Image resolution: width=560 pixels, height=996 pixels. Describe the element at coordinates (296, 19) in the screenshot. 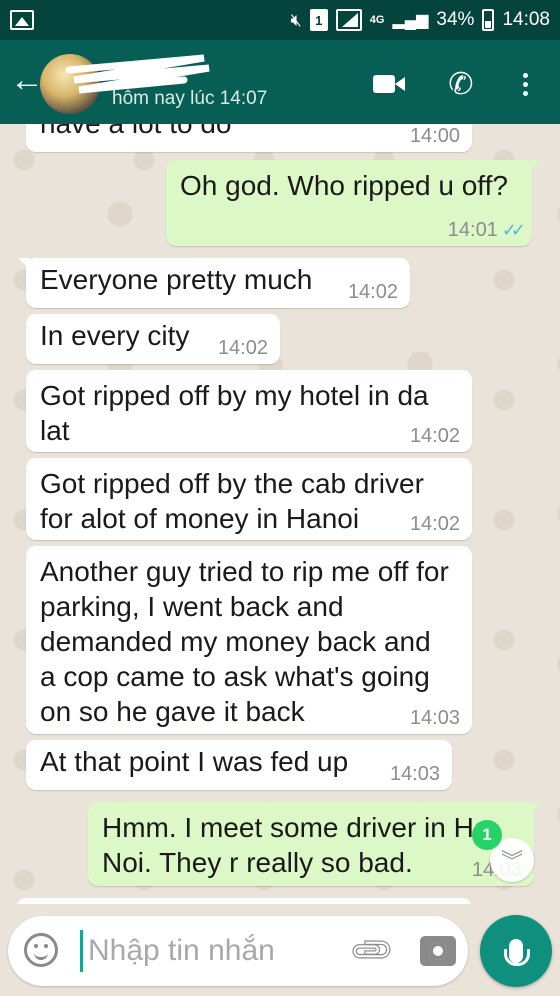

I see `mute-icon: 🔇︎` at that location.